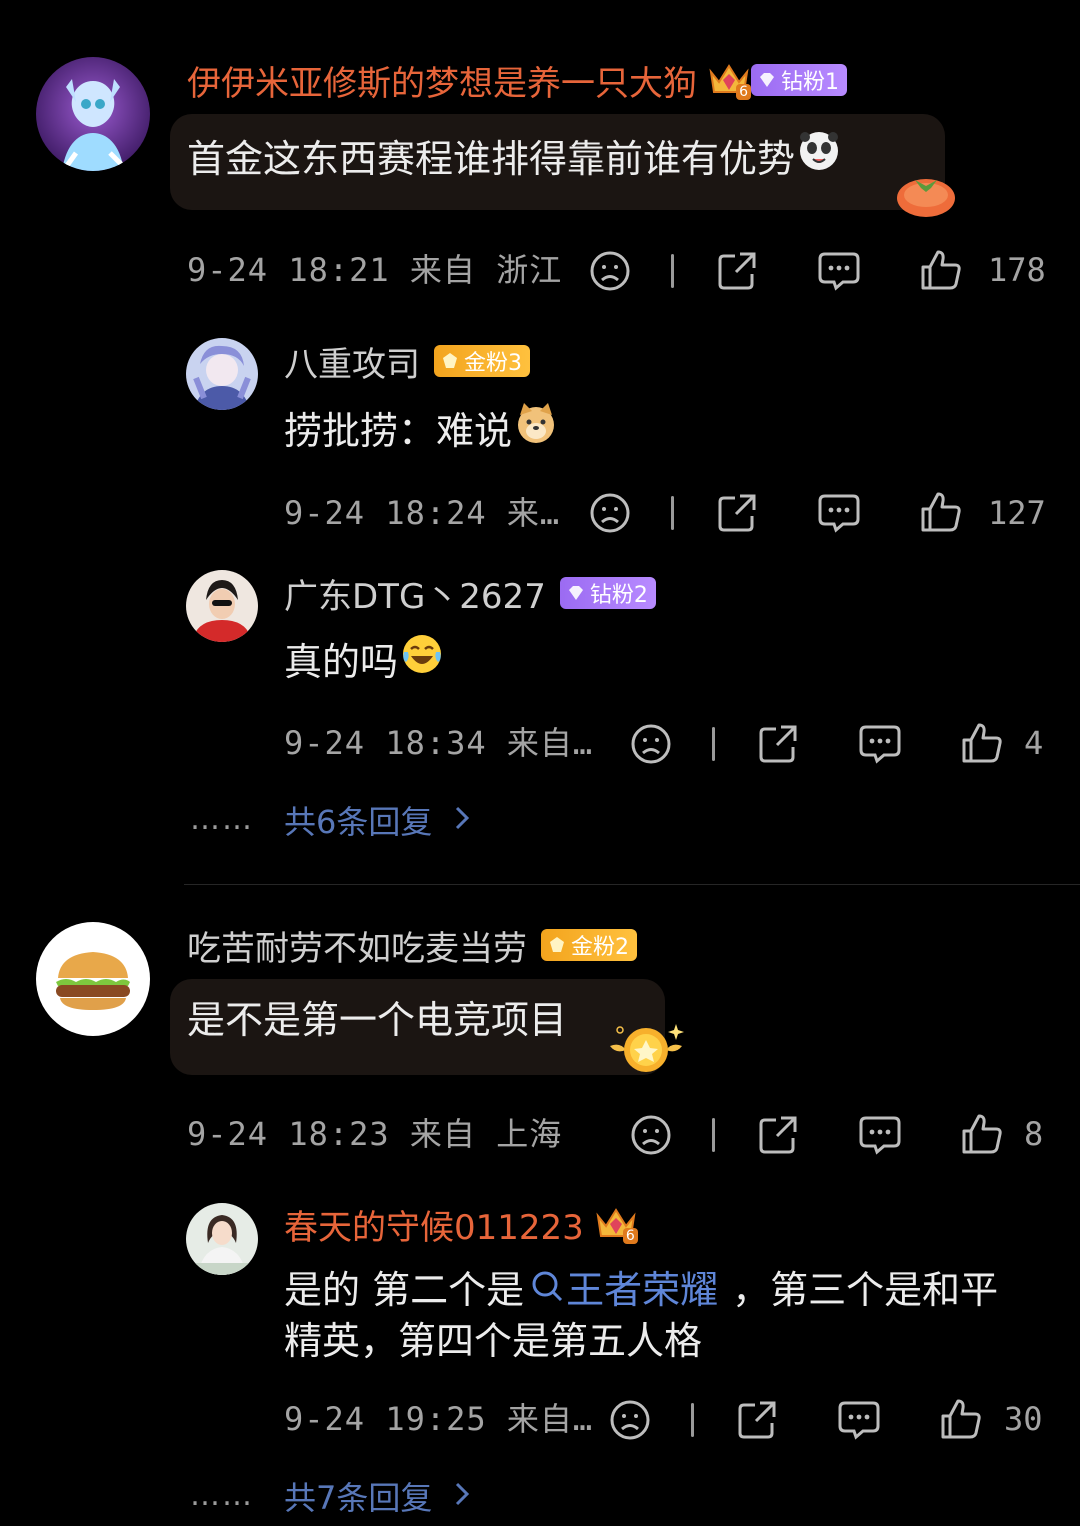 The width and height of the screenshot is (1080, 1526). I want to click on fan-badge-label: 金粉3, so click(493, 363).